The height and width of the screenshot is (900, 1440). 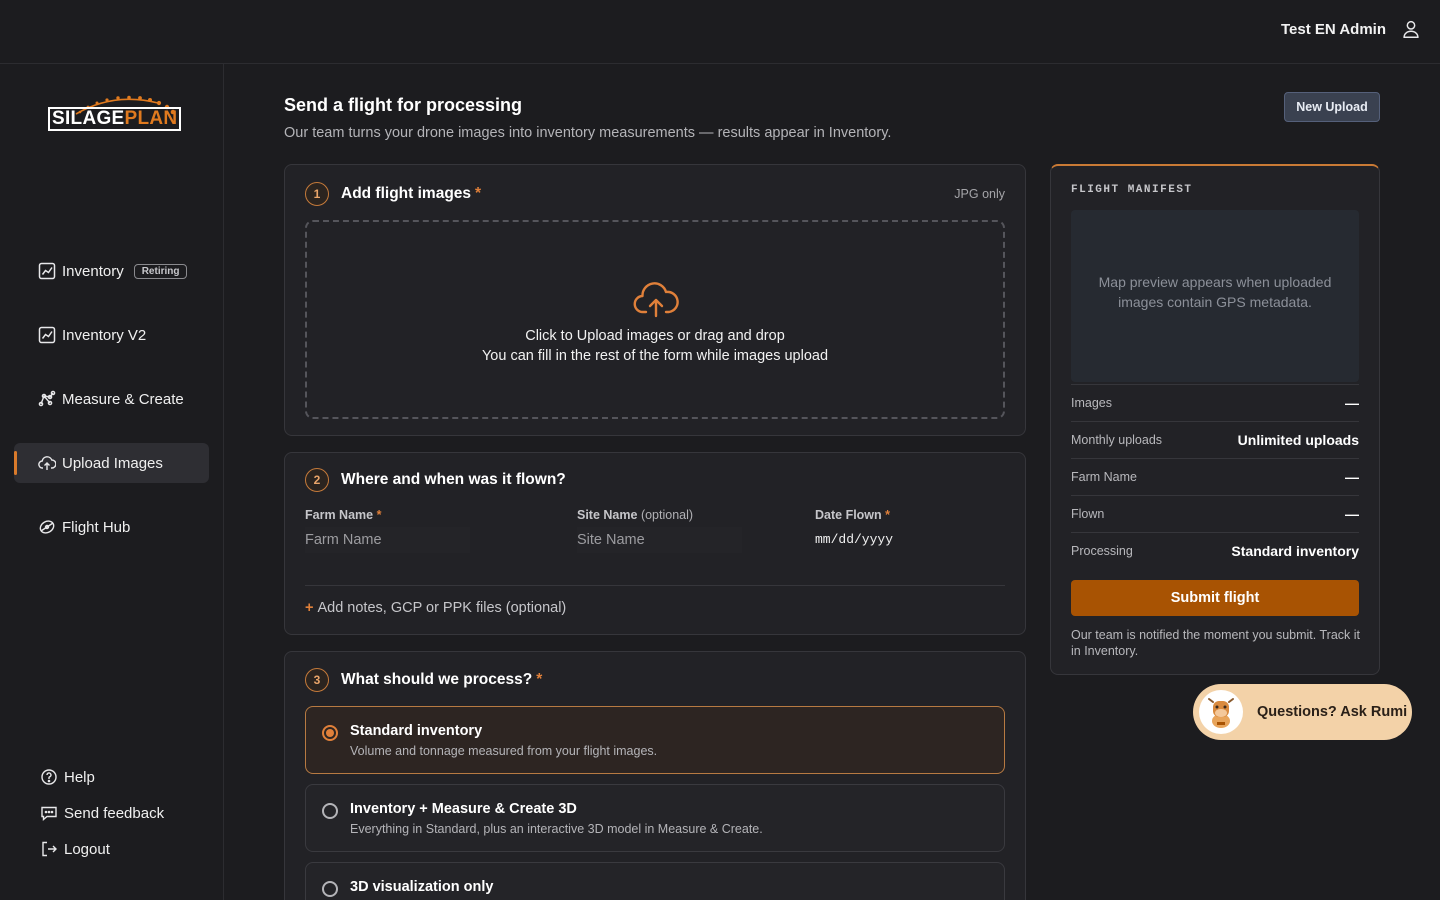 I want to click on sidebar-item-label: Inventory V2, so click(x=104, y=335).